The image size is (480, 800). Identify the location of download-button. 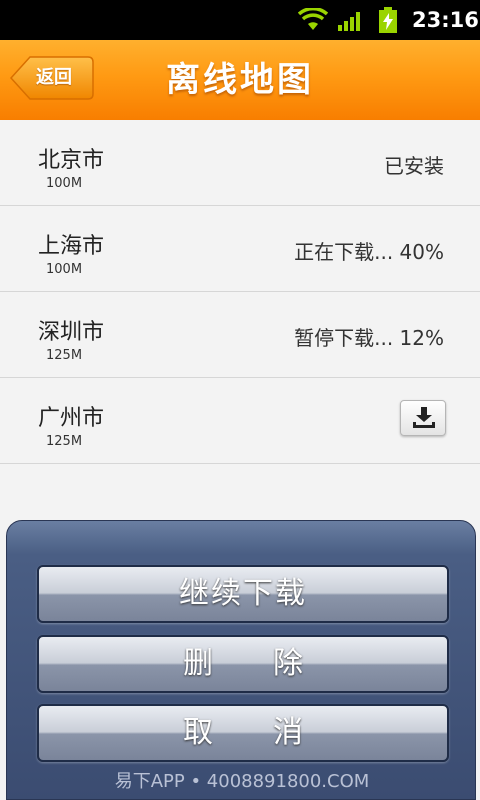
(423, 418).